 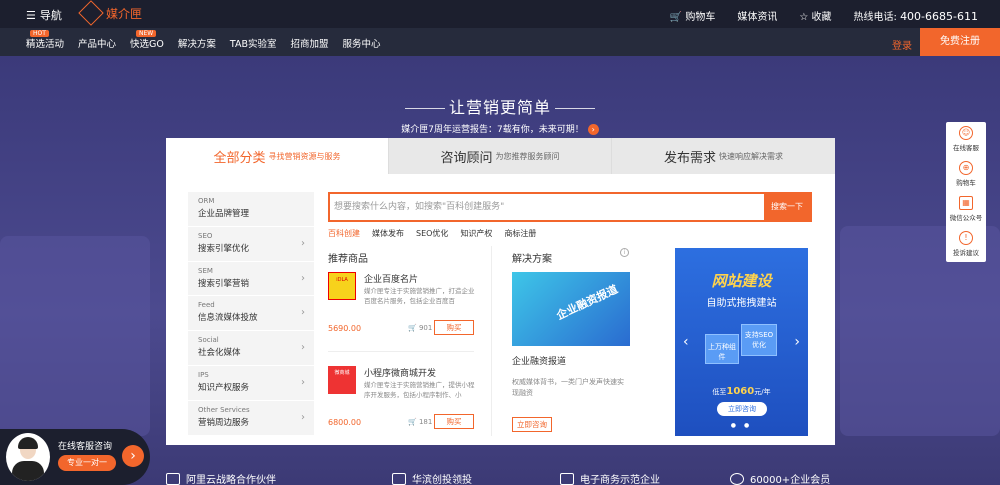 I want to click on tab-post-demand: 发布需求 快速响应解决需求, so click(x=723, y=156).